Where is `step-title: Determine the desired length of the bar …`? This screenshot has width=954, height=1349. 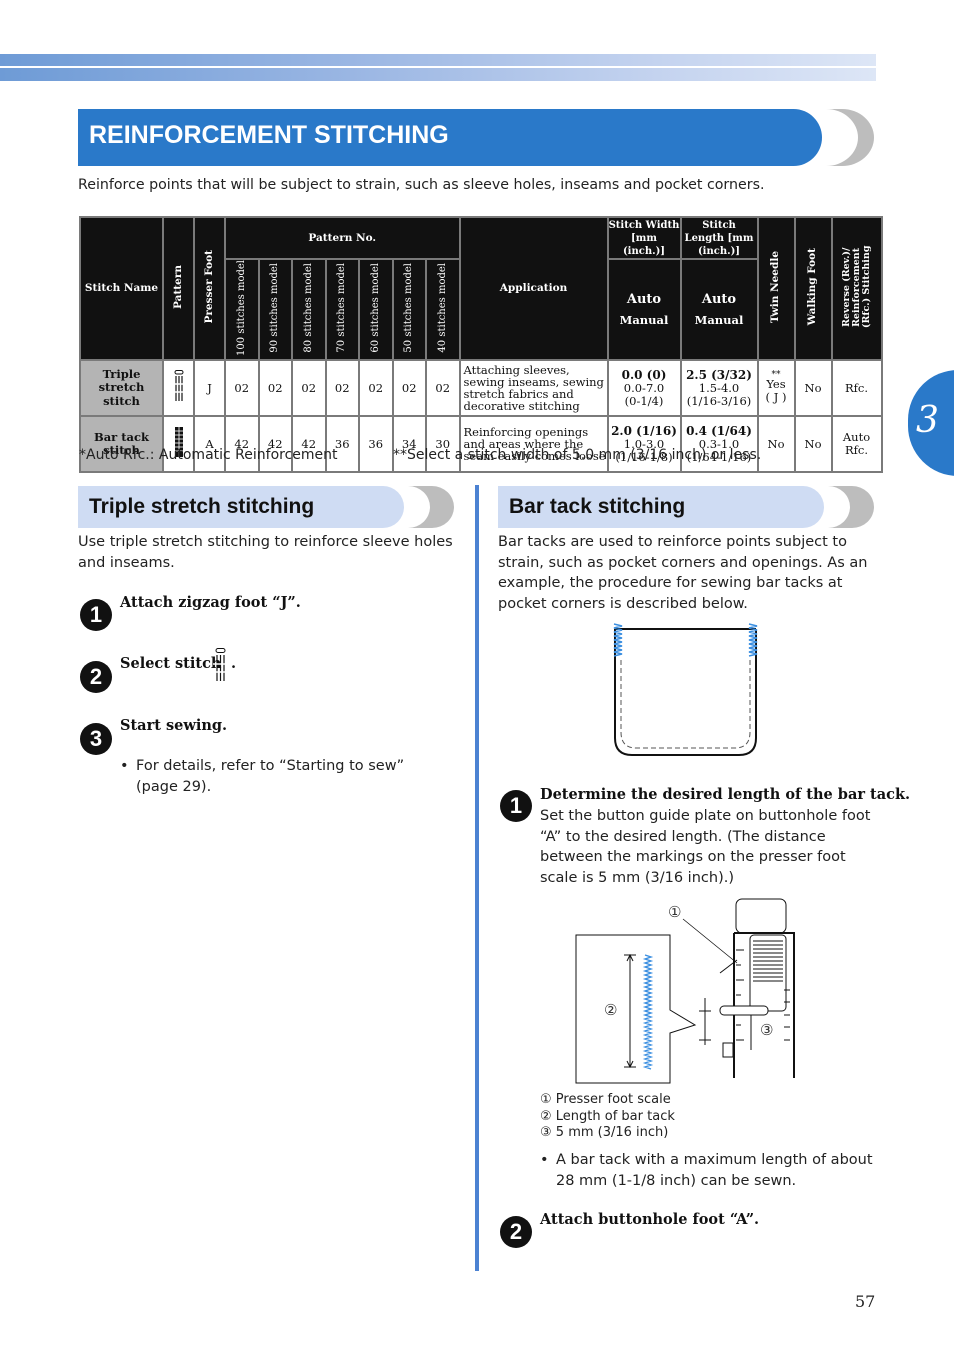
step-title: Determine the desired length of the bar … is located at coordinates (725, 794).